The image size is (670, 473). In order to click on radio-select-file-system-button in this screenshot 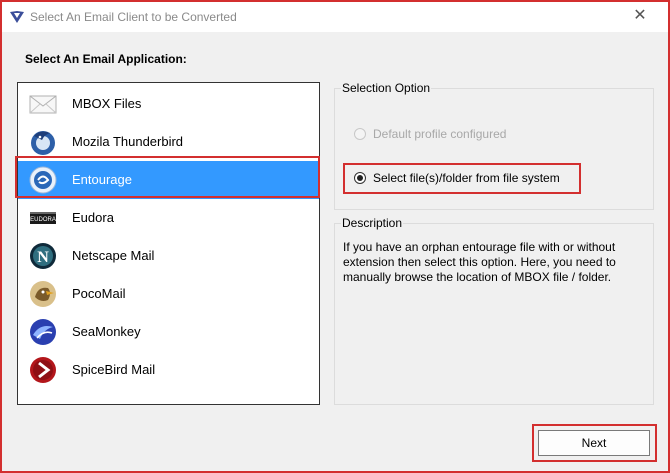, I will do `click(360, 178)`.